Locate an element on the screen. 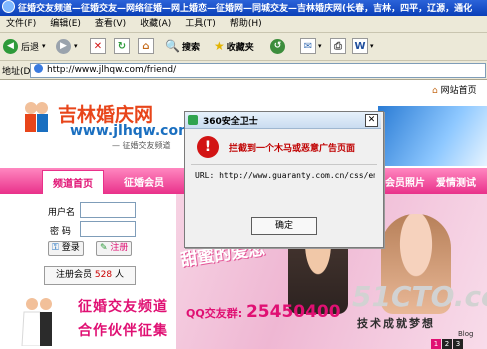  page-icon is located at coordinates (38, 68).